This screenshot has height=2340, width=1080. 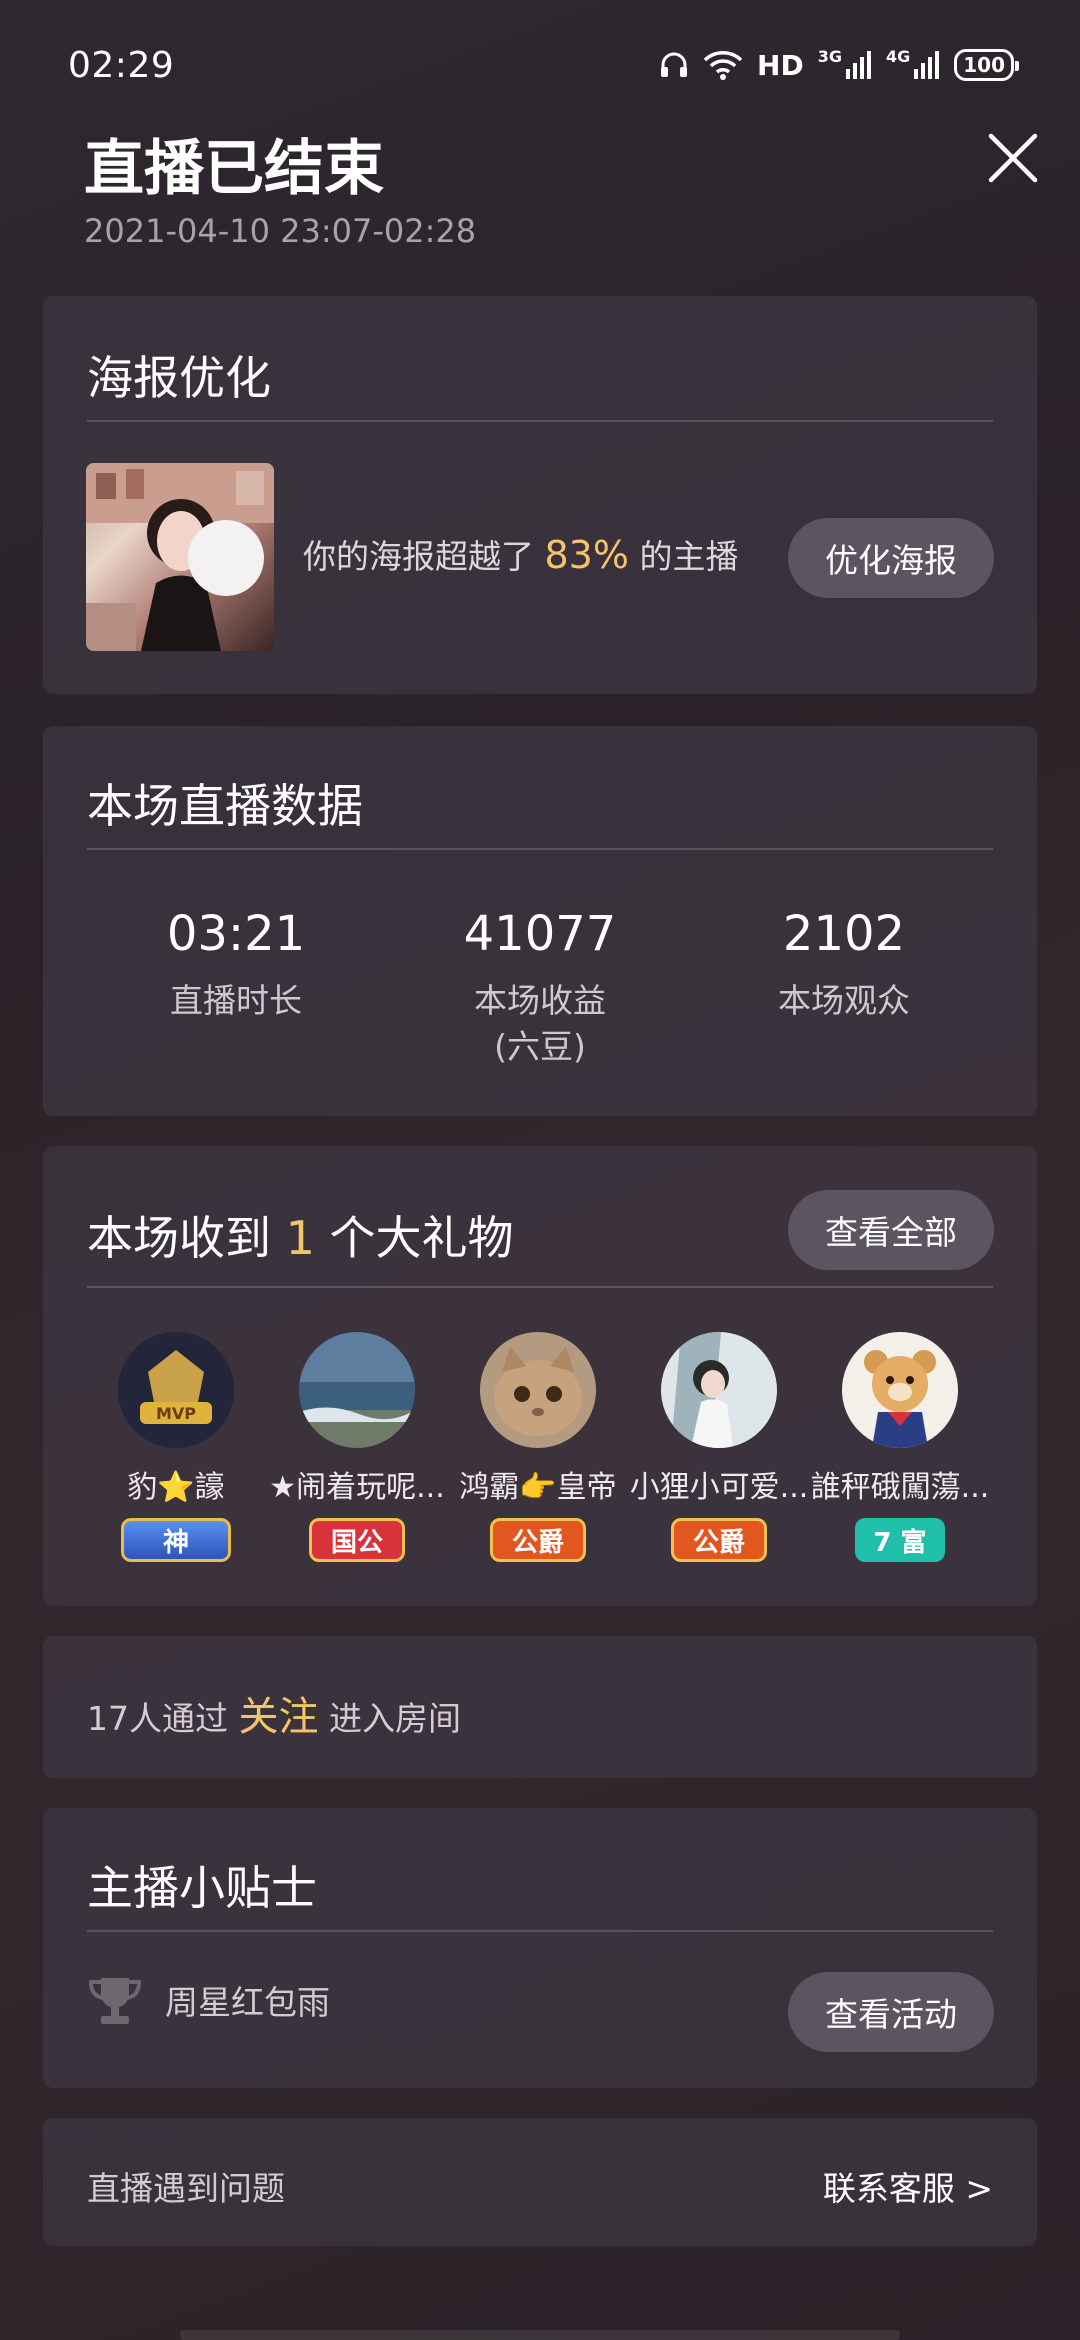 I want to click on network-4g-label: 4G, so click(x=898, y=56).